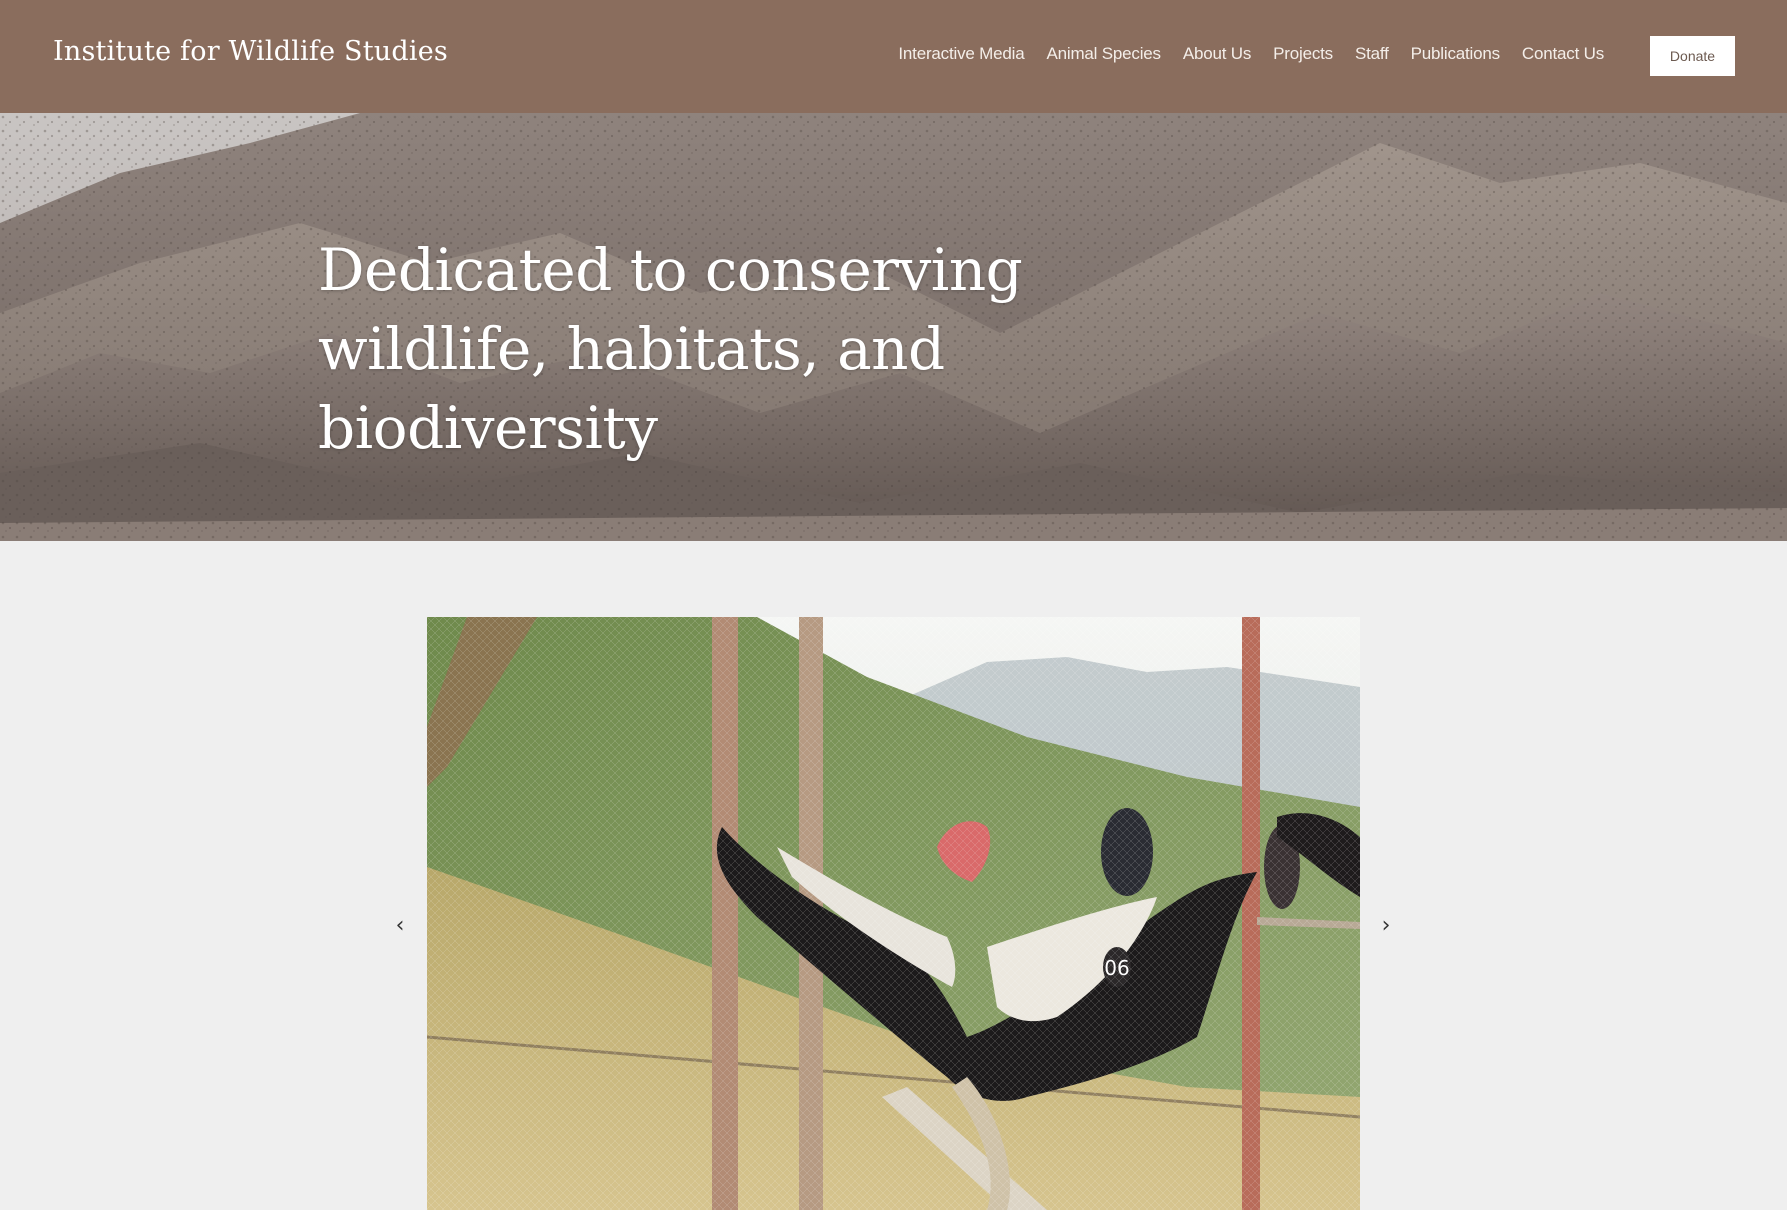 The image size is (1787, 1210). I want to click on nav-item-contact-us: Contact Us, so click(1563, 54).